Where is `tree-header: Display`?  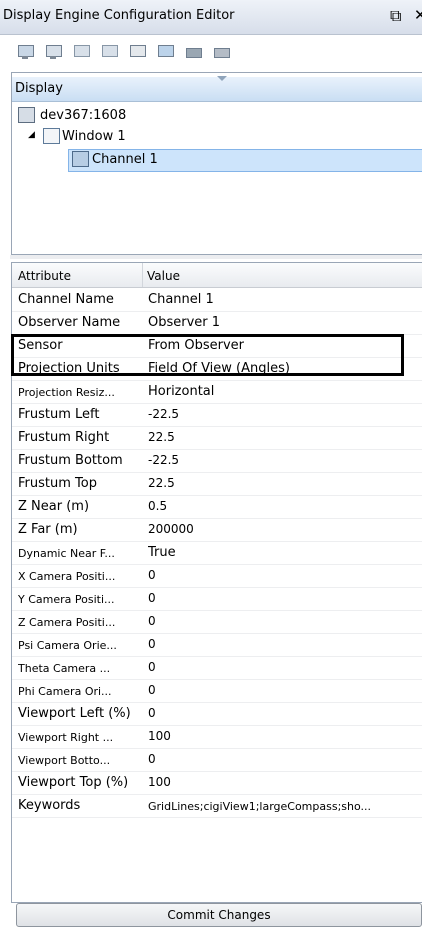 tree-header: Display is located at coordinates (217, 89).